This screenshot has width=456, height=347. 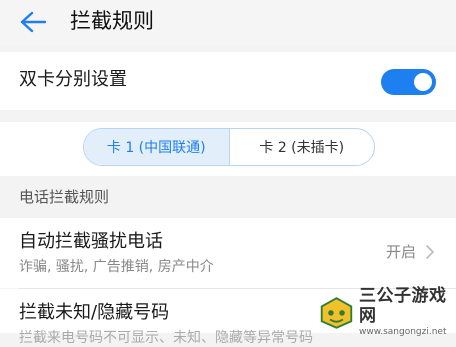 What do you see at coordinates (94, 312) in the screenshot?
I see `block-unknown-title: 拦截未知/隐藏号码` at bounding box center [94, 312].